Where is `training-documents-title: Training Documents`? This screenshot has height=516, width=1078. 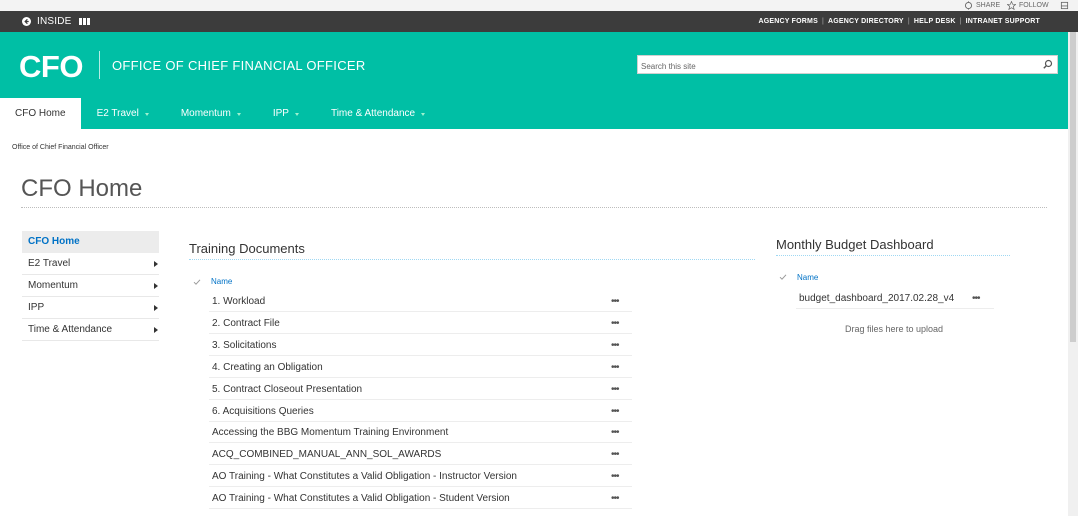
training-documents-title: Training Documents is located at coordinates (247, 248).